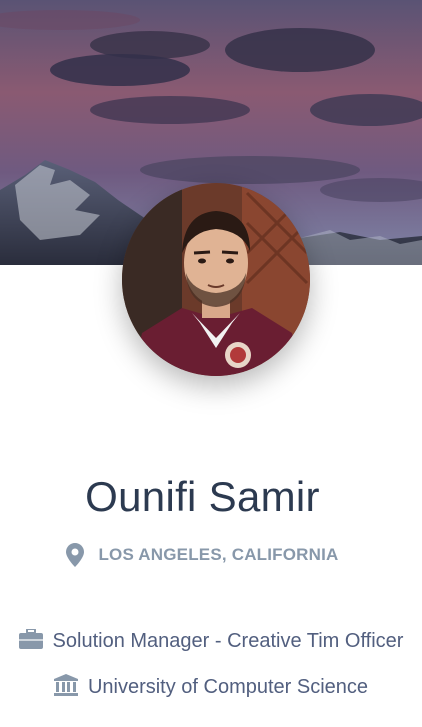 The image size is (422, 727). Describe the element at coordinates (75, 555) in the screenshot. I see `map-pin-icon` at that location.